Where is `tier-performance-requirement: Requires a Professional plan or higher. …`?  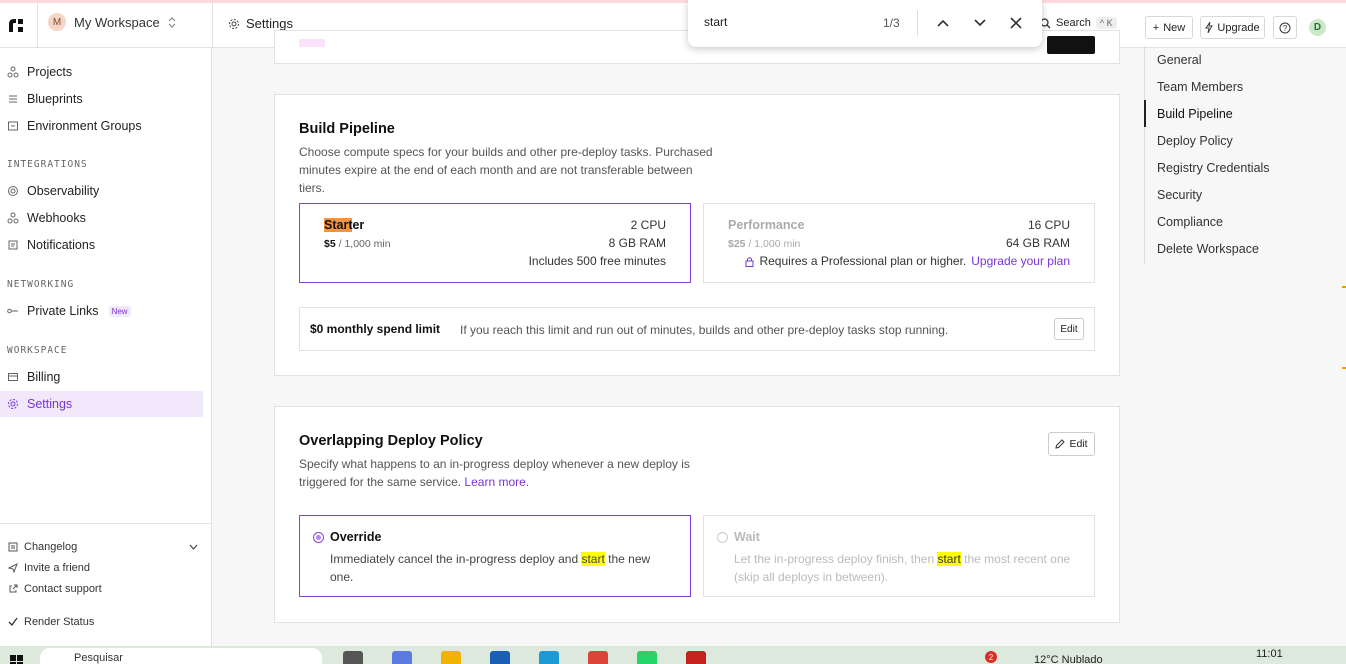 tier-performance-requirement: Requires a Professional plan or higher. … is located at coordinates (907, 261).